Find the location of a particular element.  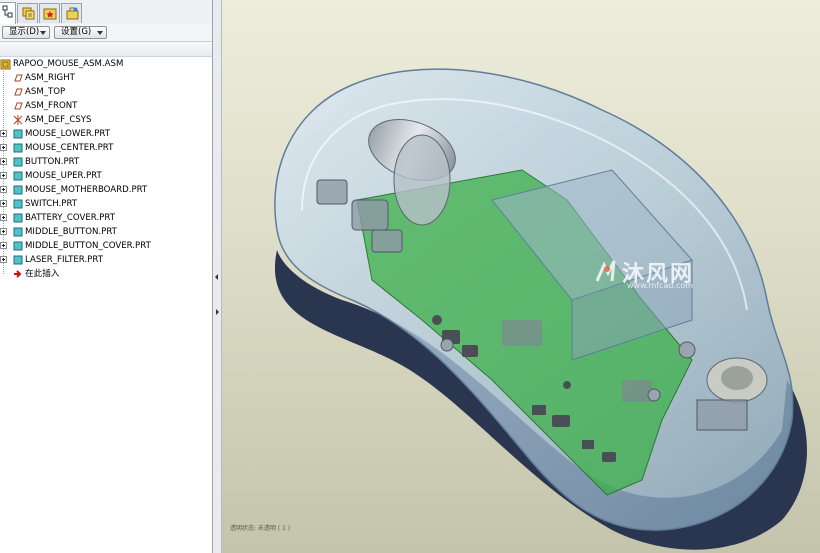

tree-item-label: MOUSE_CENTER.PRT is located at coordinates (69, 148).